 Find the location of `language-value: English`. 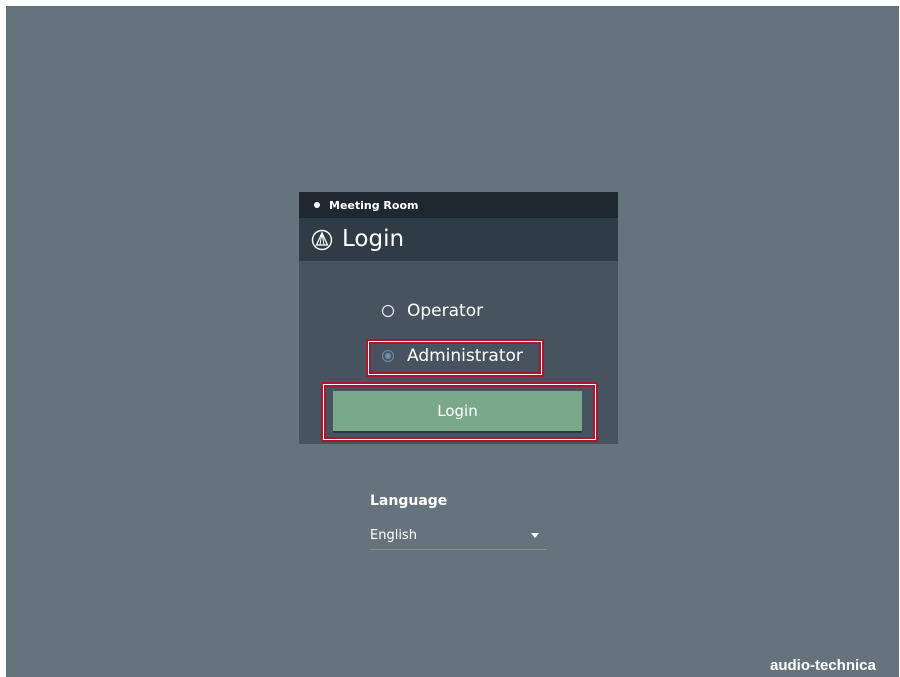

language-value: English is located at coordinates (393, 535).